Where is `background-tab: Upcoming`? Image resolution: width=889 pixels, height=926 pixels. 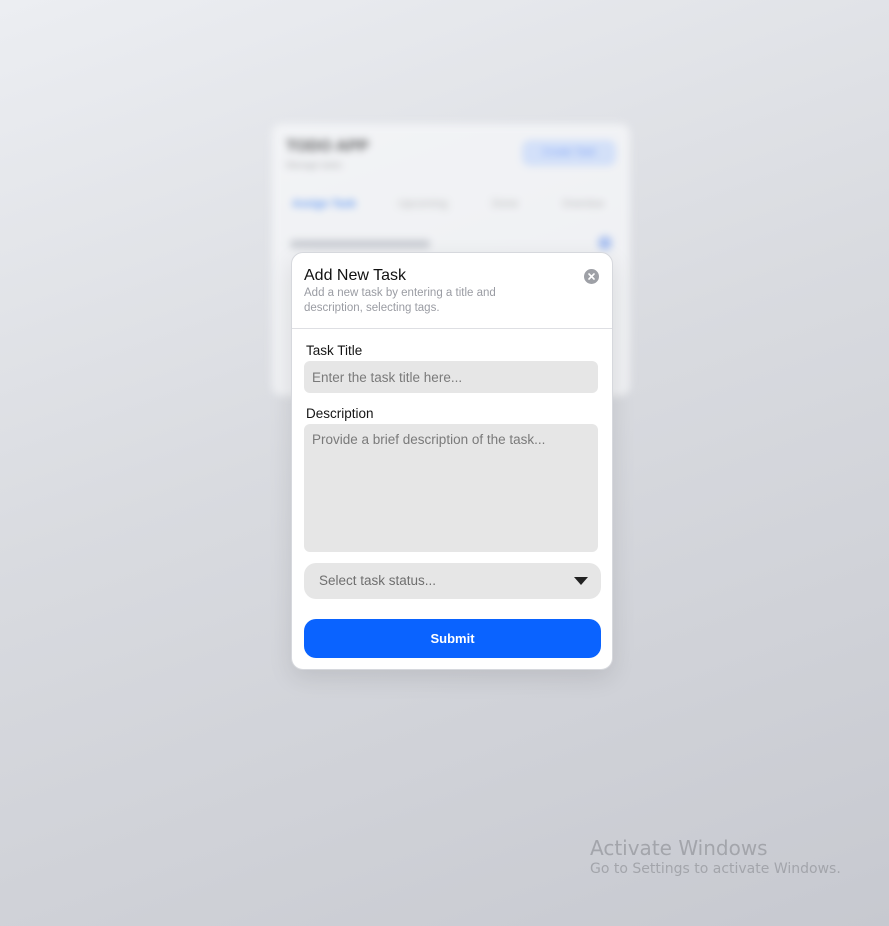 background-tab: Upcoming is located at coordinates (423, 204).